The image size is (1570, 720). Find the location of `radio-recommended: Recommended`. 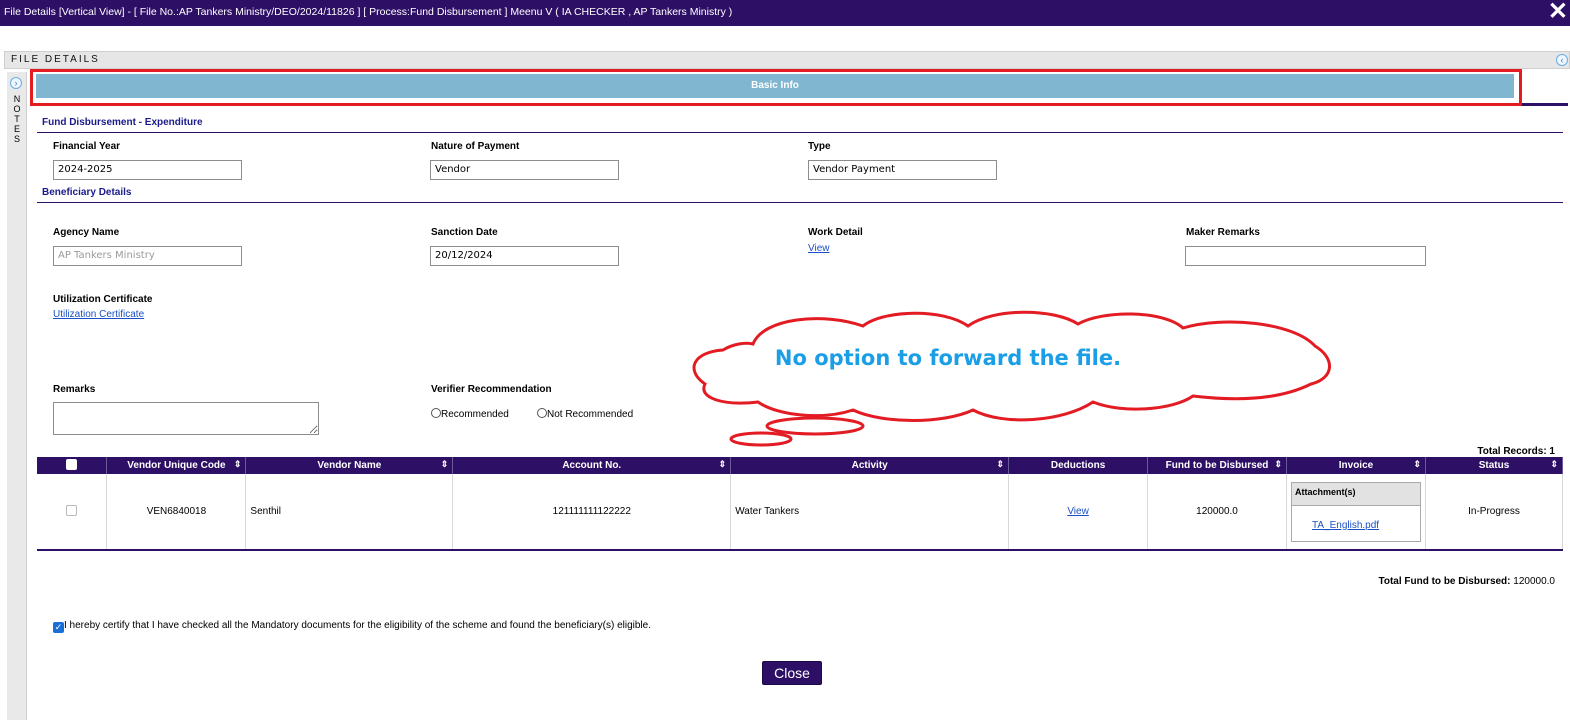

radio-recommended: Recommended is located at coordinates (470, 414).